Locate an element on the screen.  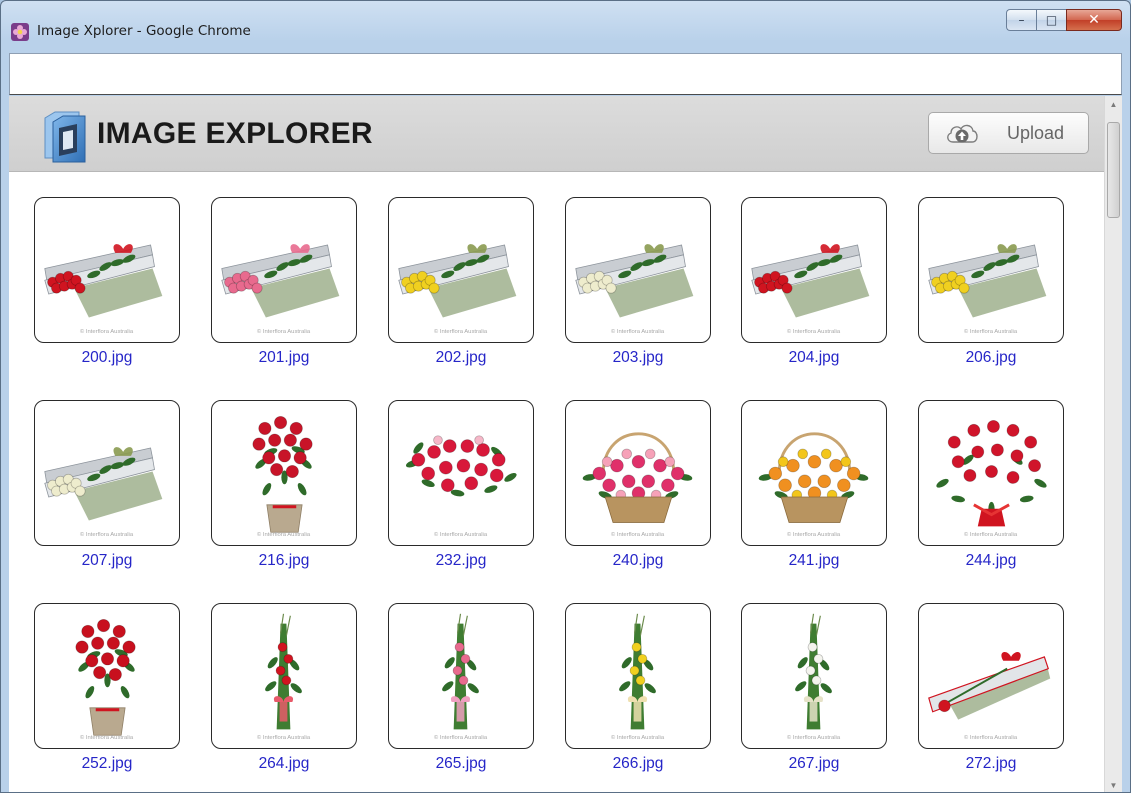
image-tile: © Interflora Australia 206.jpg is located at coordinates (992, 274).